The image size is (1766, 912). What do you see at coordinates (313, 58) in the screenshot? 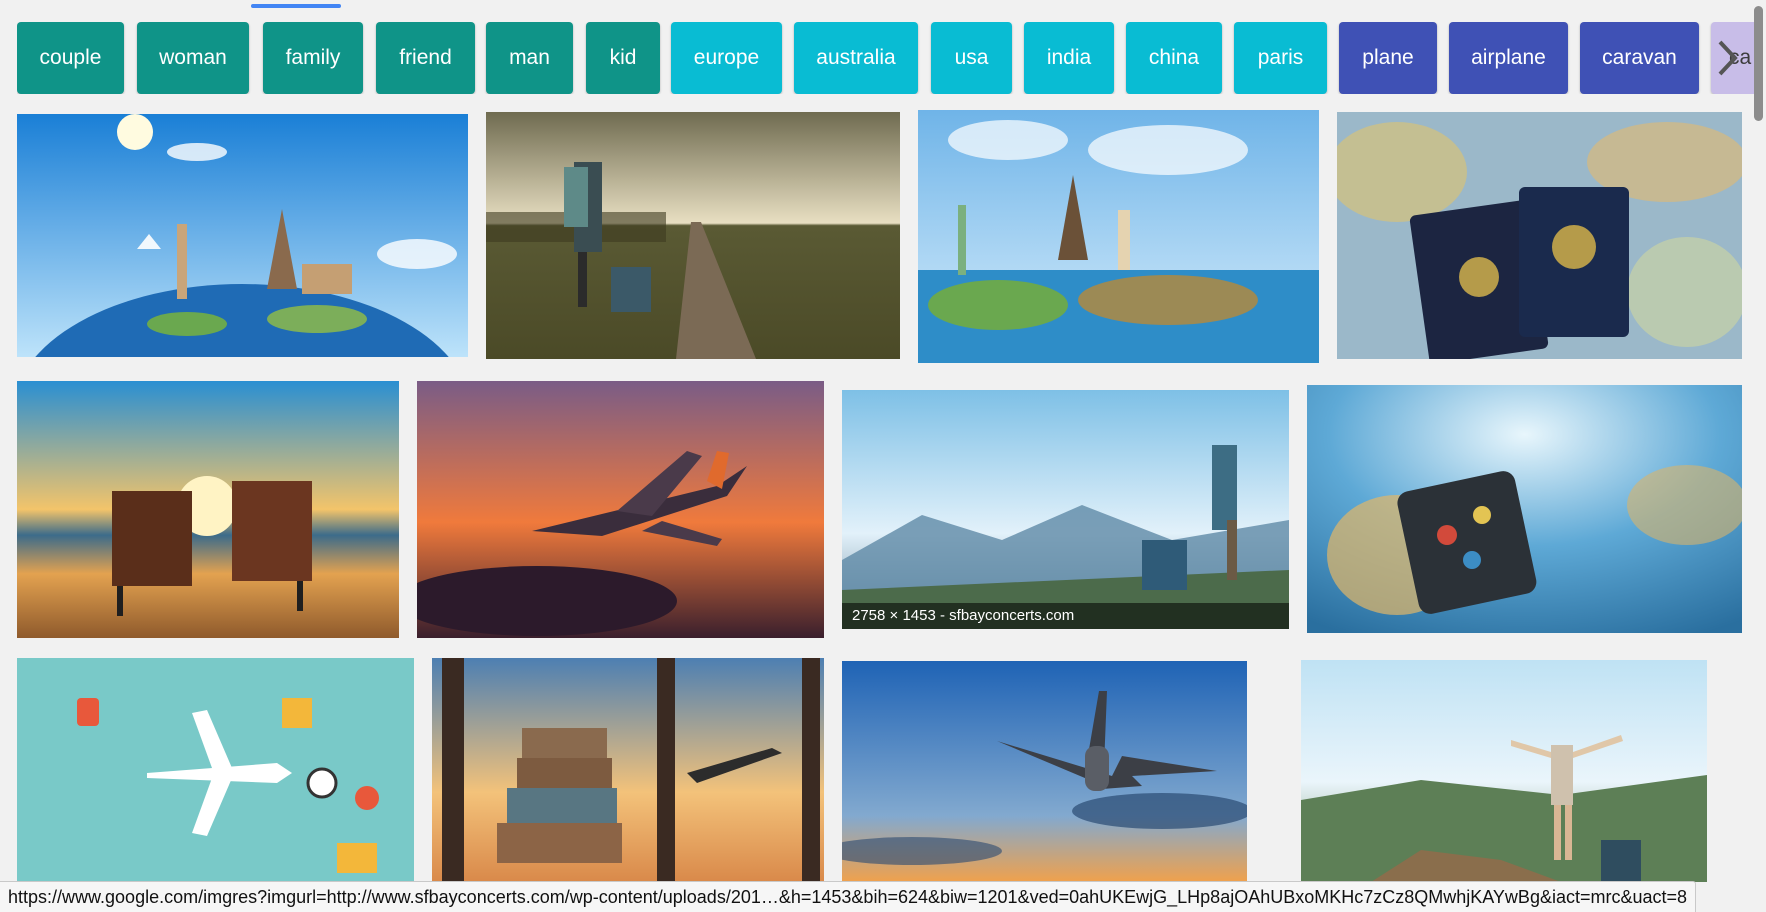
I see `chip-family: family` at bounding box center [313, 58].